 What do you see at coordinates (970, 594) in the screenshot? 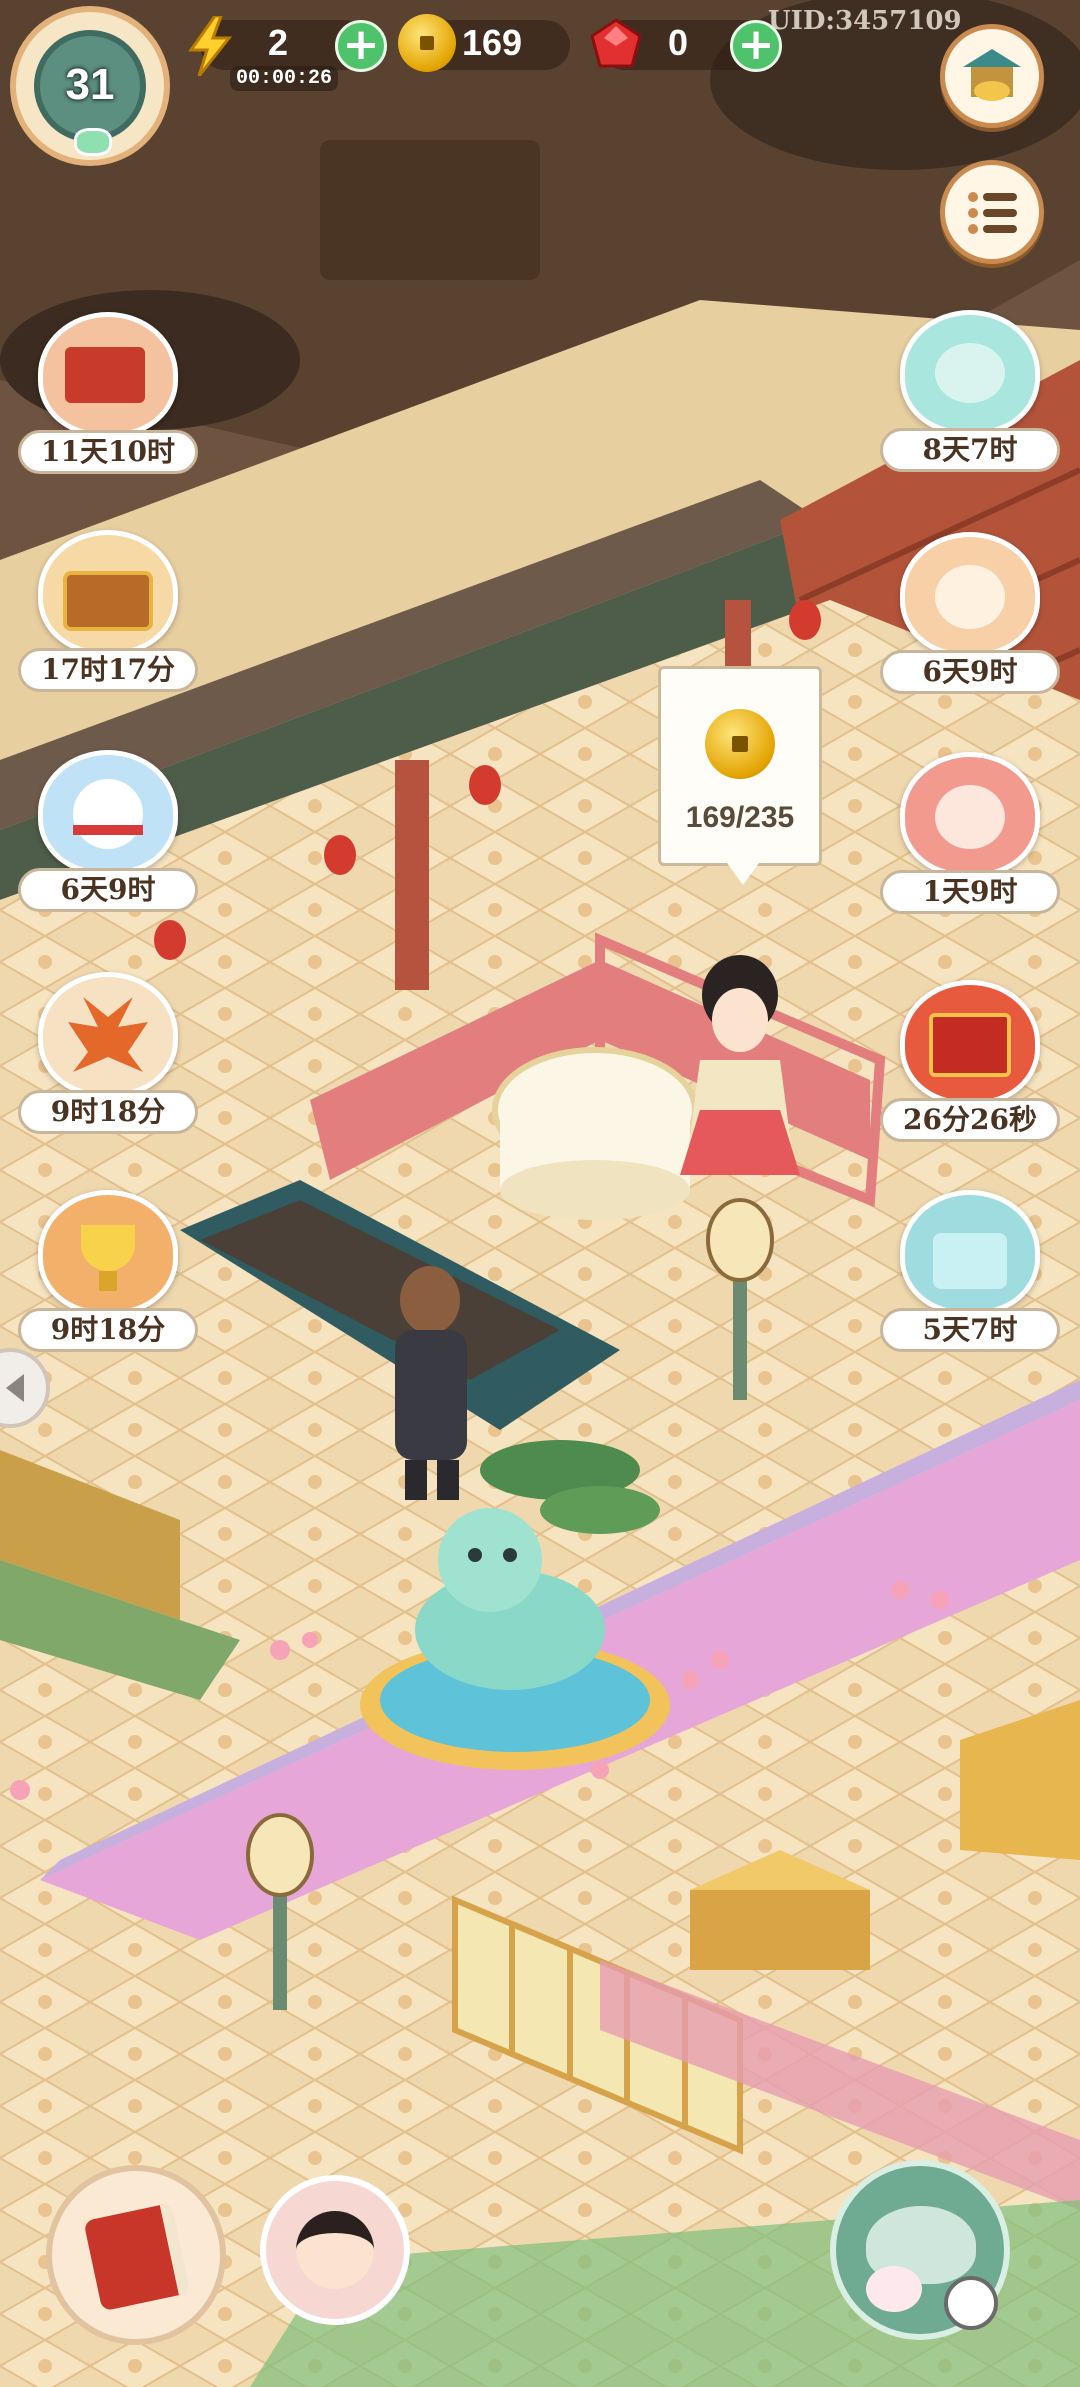
I see `fan-cat-icon` at bounding box center [970, 594].